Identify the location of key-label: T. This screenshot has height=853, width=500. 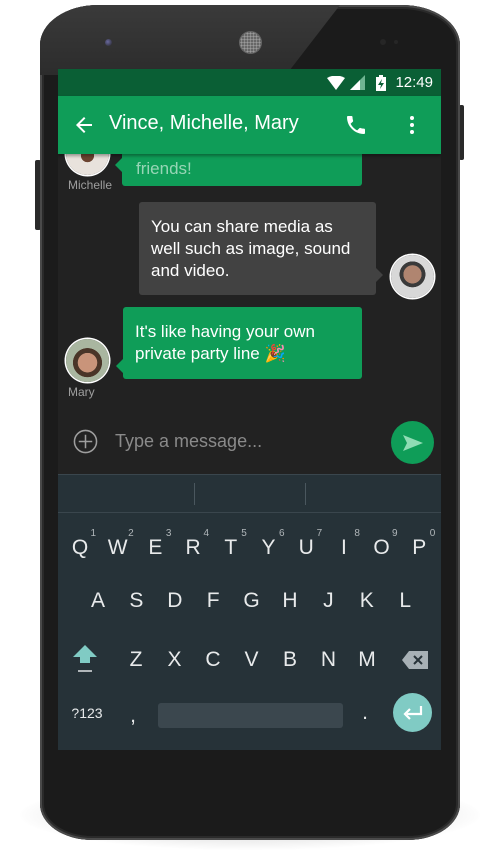
(231, 547).